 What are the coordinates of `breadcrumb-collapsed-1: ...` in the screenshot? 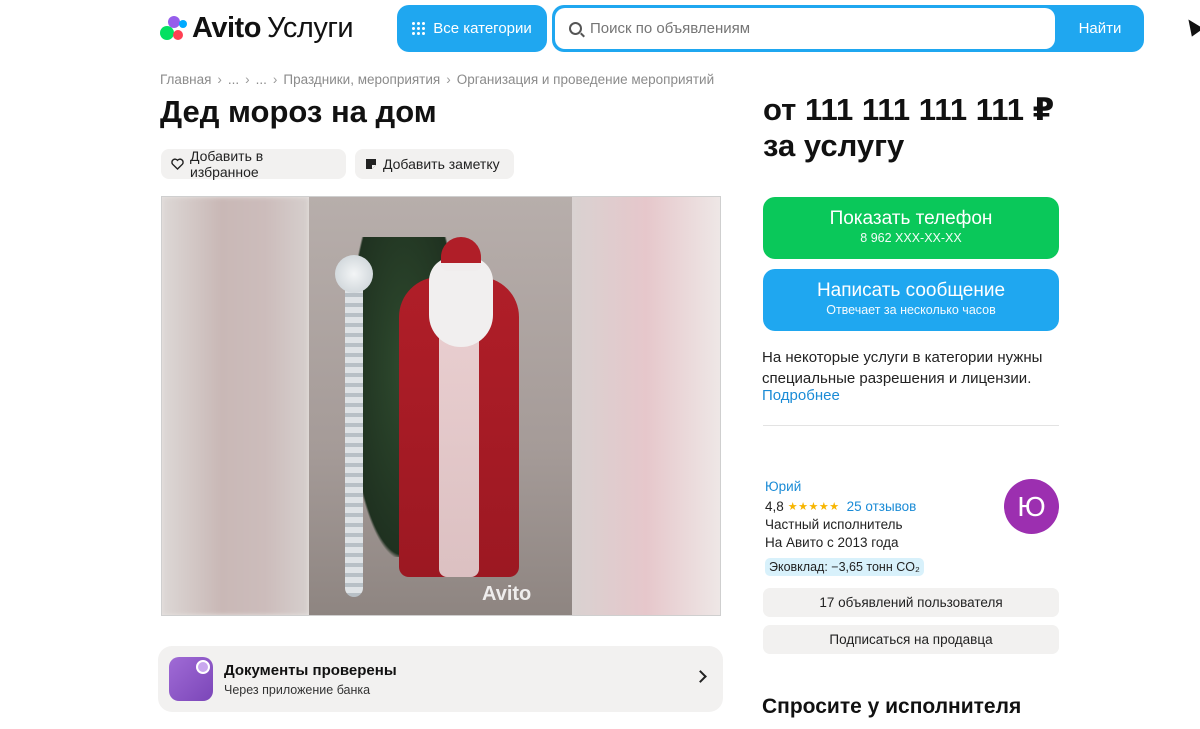 It's located at (233, 79).